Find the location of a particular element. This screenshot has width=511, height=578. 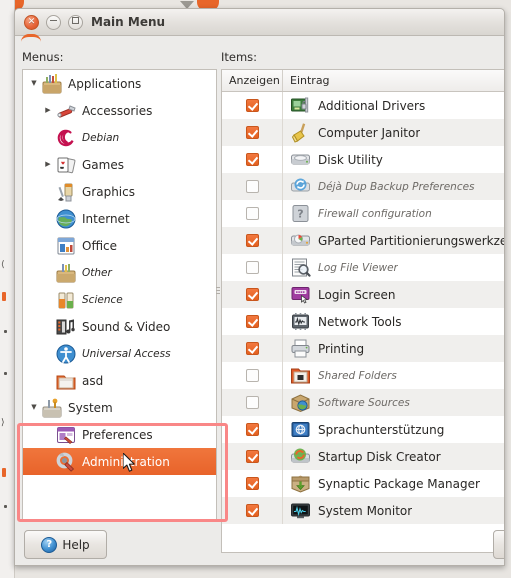

table-row: Déjà Dup Backup Preferences is located at coordinates (363, 186).